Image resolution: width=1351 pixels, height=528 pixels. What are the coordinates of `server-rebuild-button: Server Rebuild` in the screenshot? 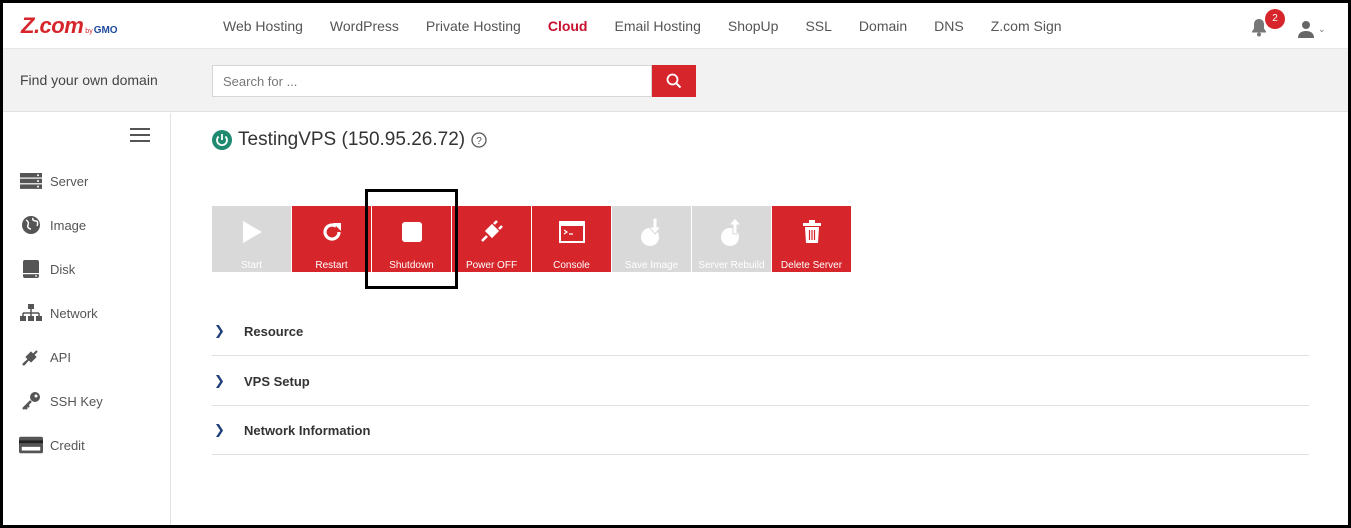 It's located at (731, 239).